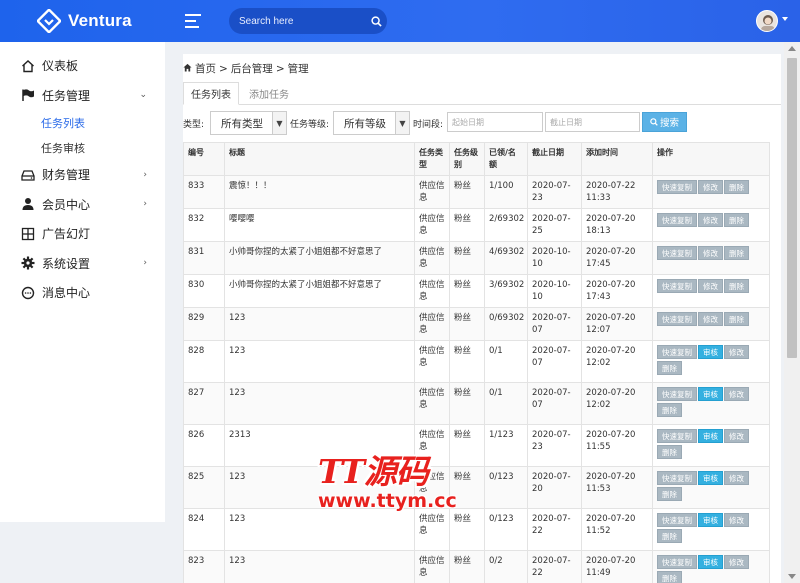 The image size is (800, 583). Describe the element at coordinates (82, 21) in the screenshot. I see `brand: Ventura` at that location.